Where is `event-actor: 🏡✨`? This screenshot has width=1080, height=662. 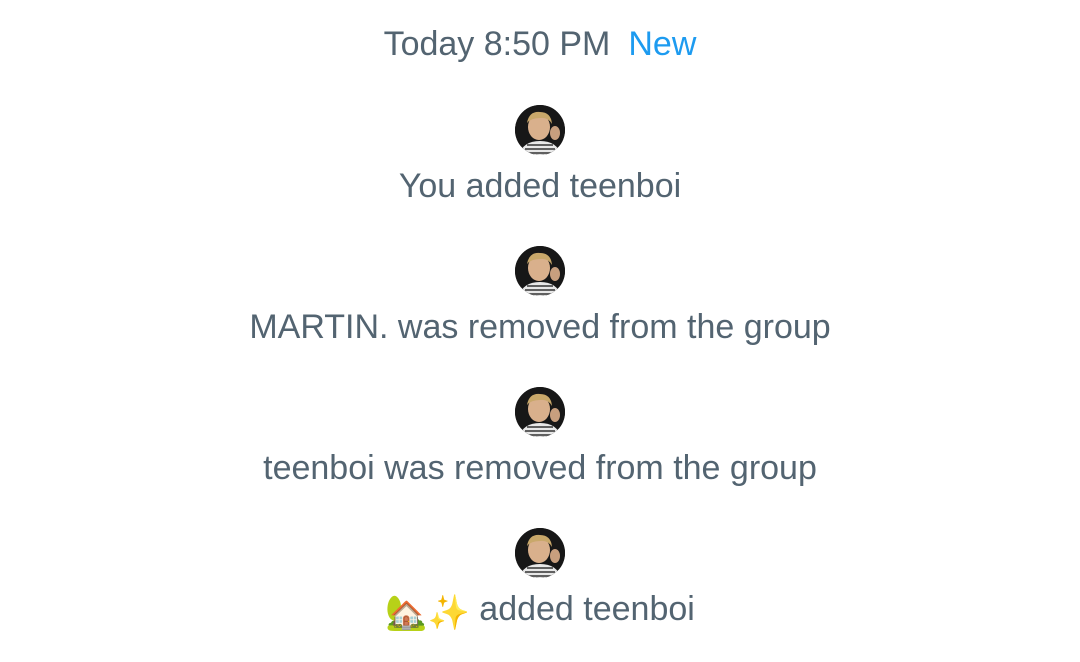
event-actor: 🏡✨ is located at coordinates (427, 613).